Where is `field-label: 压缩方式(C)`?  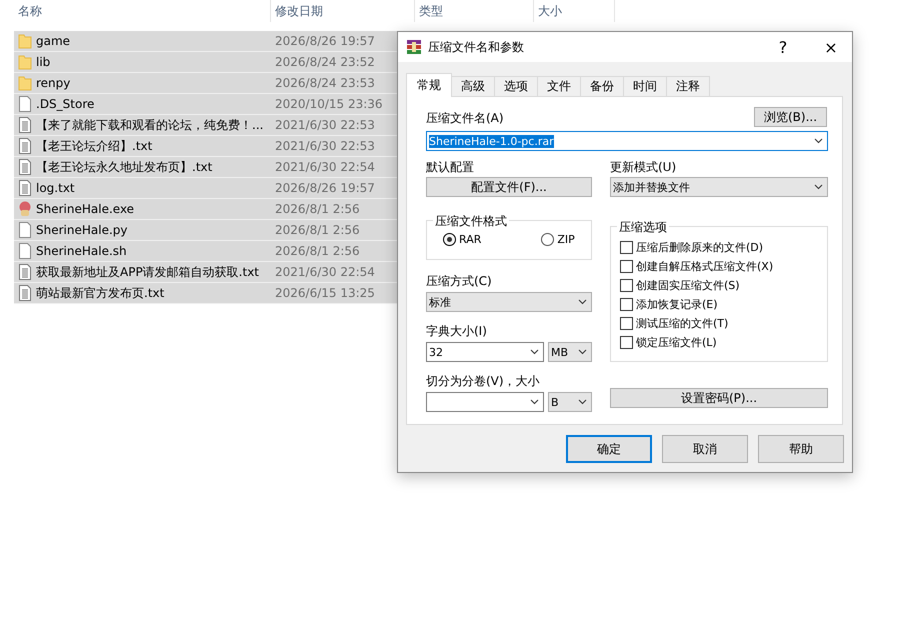 field-label: 压缩方式(C) is located at coordinates (459, 281).